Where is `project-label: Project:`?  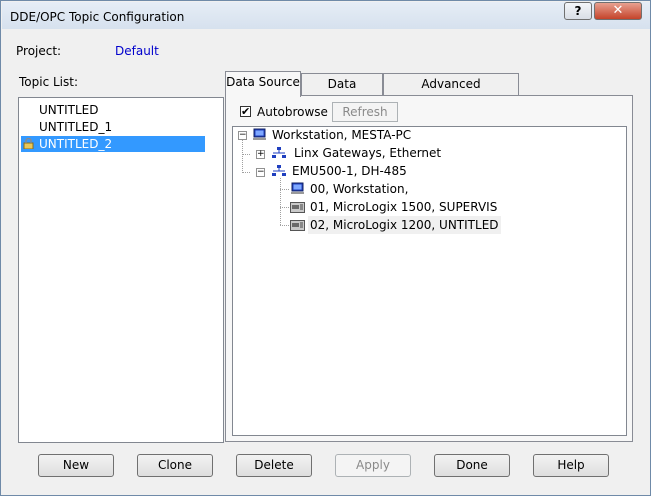 project-label: Project: is located at coordinates (39, 51).